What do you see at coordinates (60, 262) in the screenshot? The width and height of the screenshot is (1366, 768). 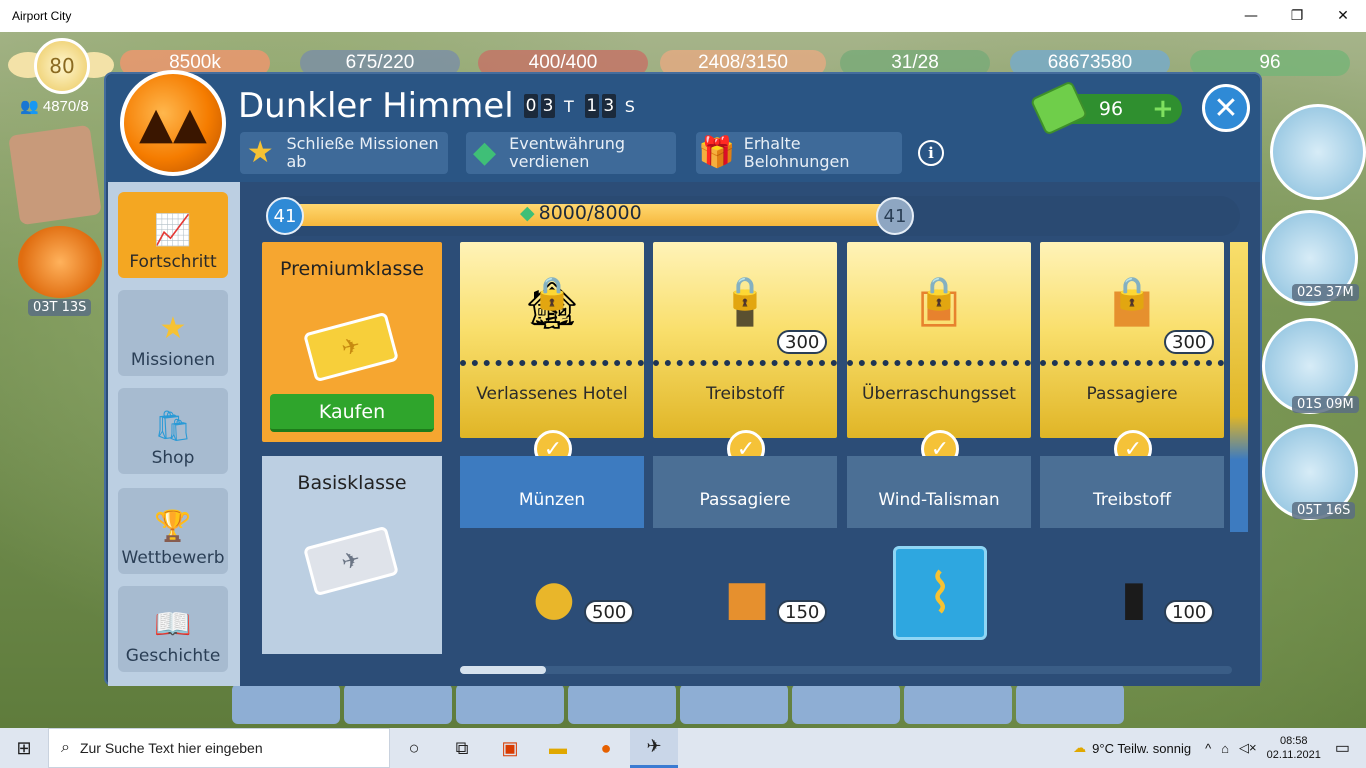 I see `halloween-event-icon` at bounding box center [60, 262].